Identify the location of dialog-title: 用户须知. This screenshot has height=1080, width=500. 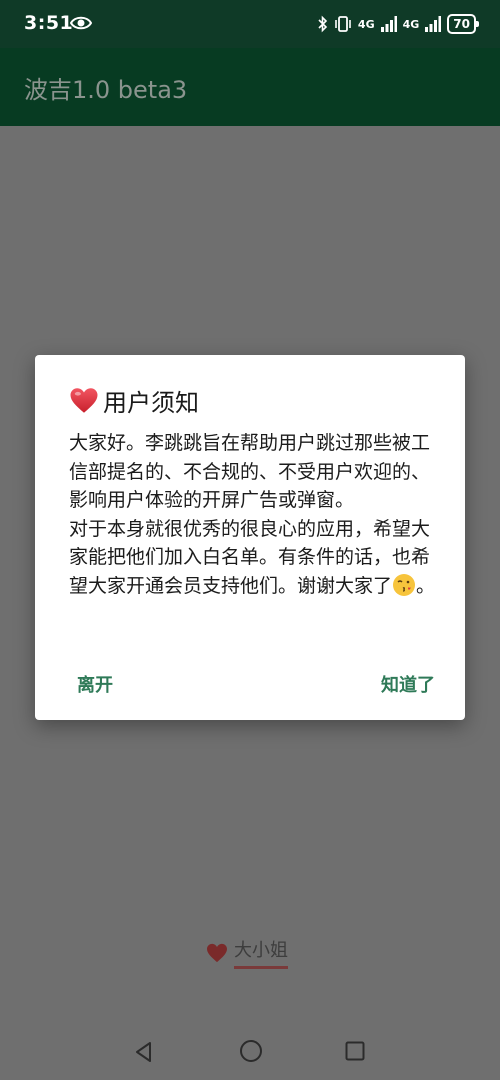
(134, 400).